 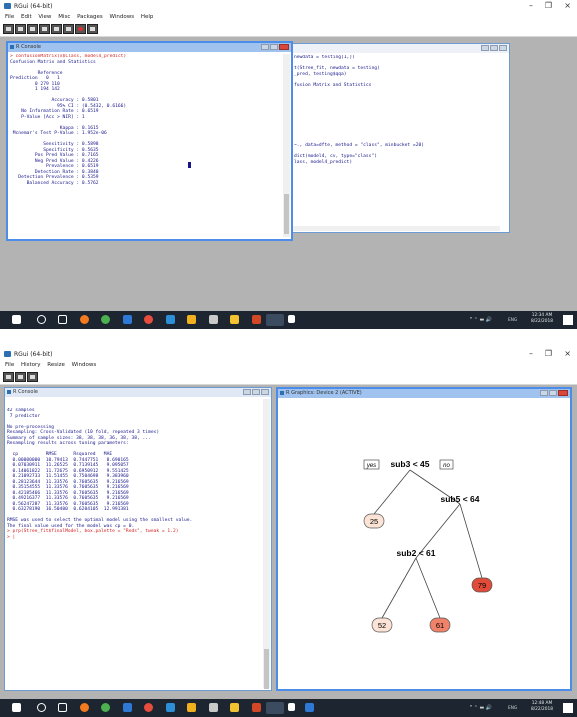 I want to click on r-console-icon, so click(x=9, y=392).